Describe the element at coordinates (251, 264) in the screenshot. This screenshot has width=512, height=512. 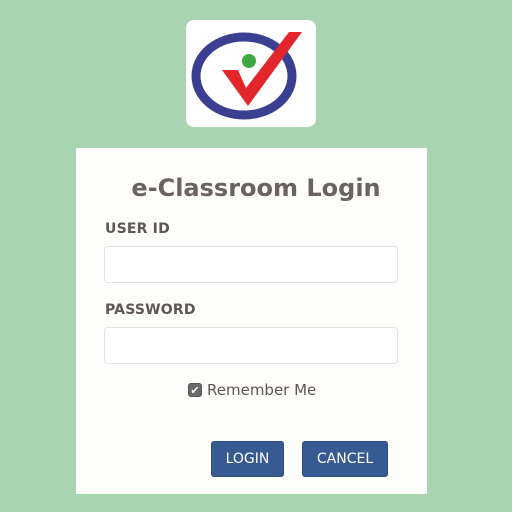
I see `user-id-input` at that location.